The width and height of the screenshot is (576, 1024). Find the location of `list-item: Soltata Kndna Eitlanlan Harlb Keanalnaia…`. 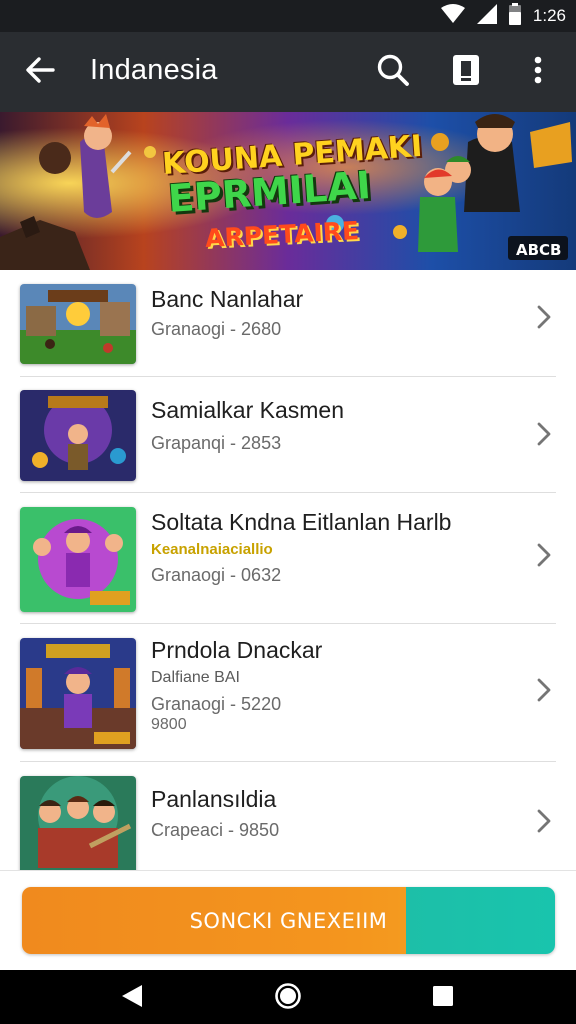

list-item: Soltata Kndna Eitlanlan Harlb Keanalnaia… is located at coordinates (288, 558).